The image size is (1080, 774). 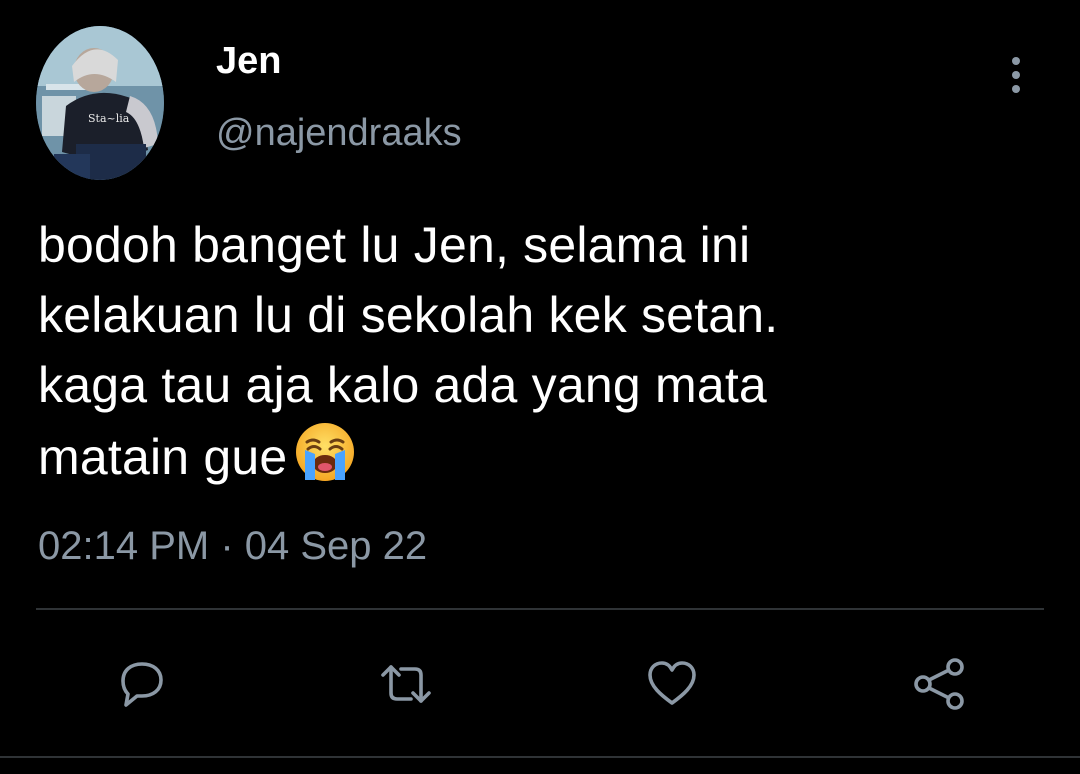 I want to click on tweet-text-line: bodoh banget lu Jen, selama ini, so click(x=394, y=245).